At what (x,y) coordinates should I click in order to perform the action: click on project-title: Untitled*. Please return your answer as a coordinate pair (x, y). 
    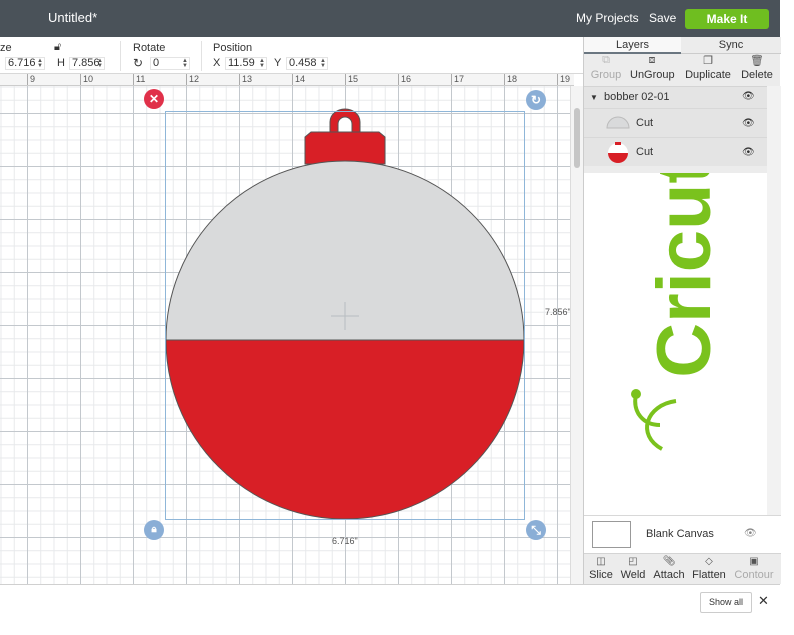
    Looking at the image, I should click on (73, 17).